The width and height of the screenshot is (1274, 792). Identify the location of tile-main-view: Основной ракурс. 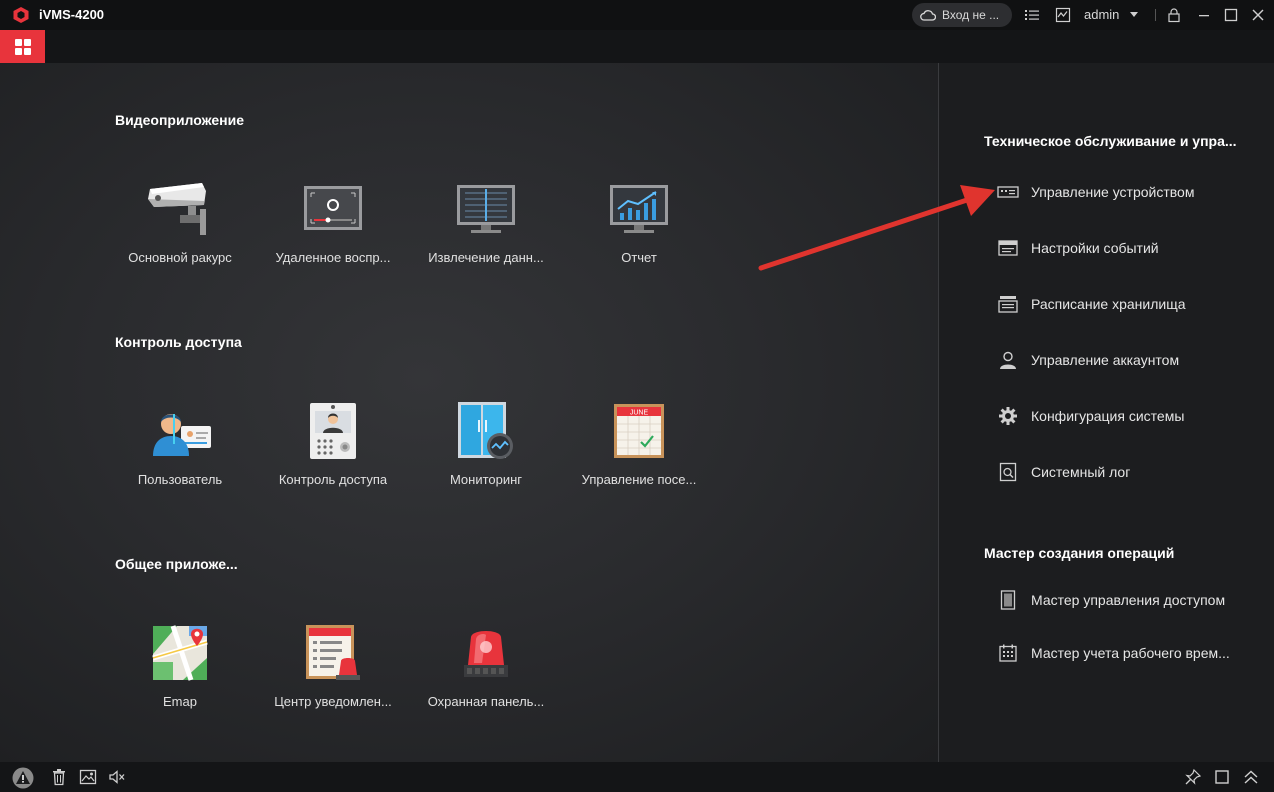
(180, 223).